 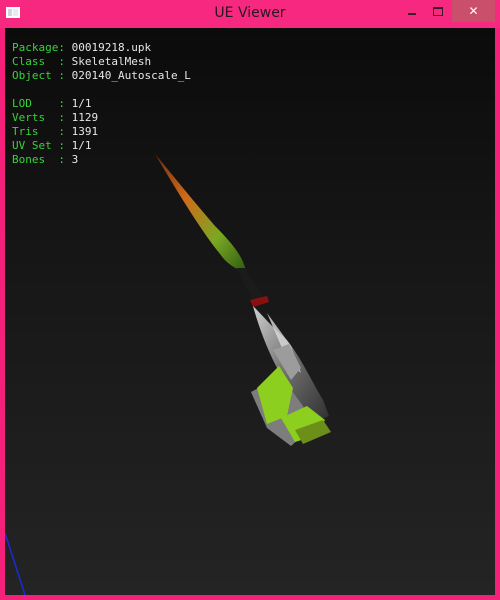 What do you see at coordinates (45, 159) in the screenshot?
I see `info-bones: Bones : 3` at bounding box center [45, 159].